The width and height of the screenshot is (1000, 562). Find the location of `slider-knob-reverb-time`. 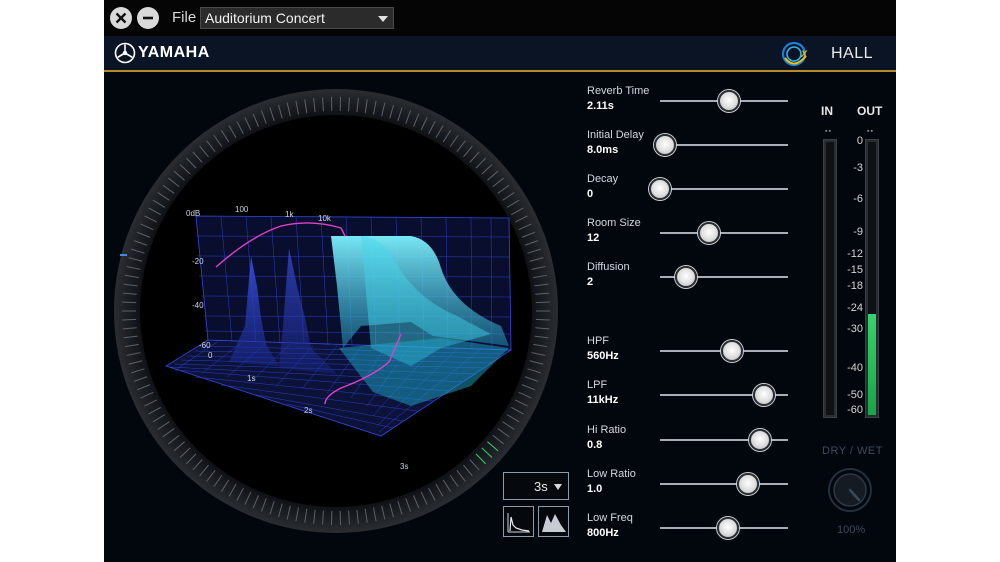

slider-knob-reverb-time is located at coordinates (729, 101).